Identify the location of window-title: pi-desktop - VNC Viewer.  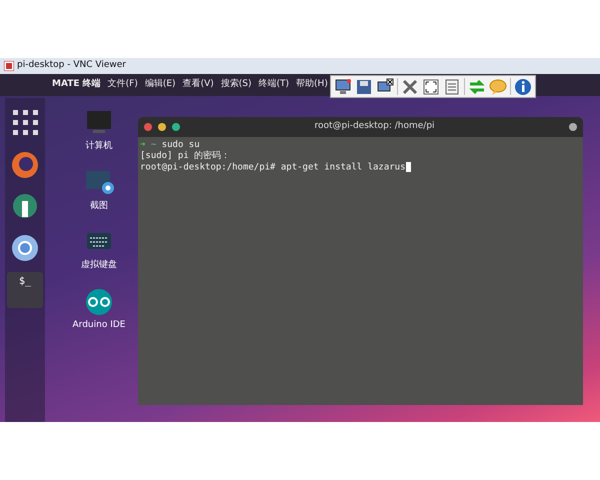
(71, 65).